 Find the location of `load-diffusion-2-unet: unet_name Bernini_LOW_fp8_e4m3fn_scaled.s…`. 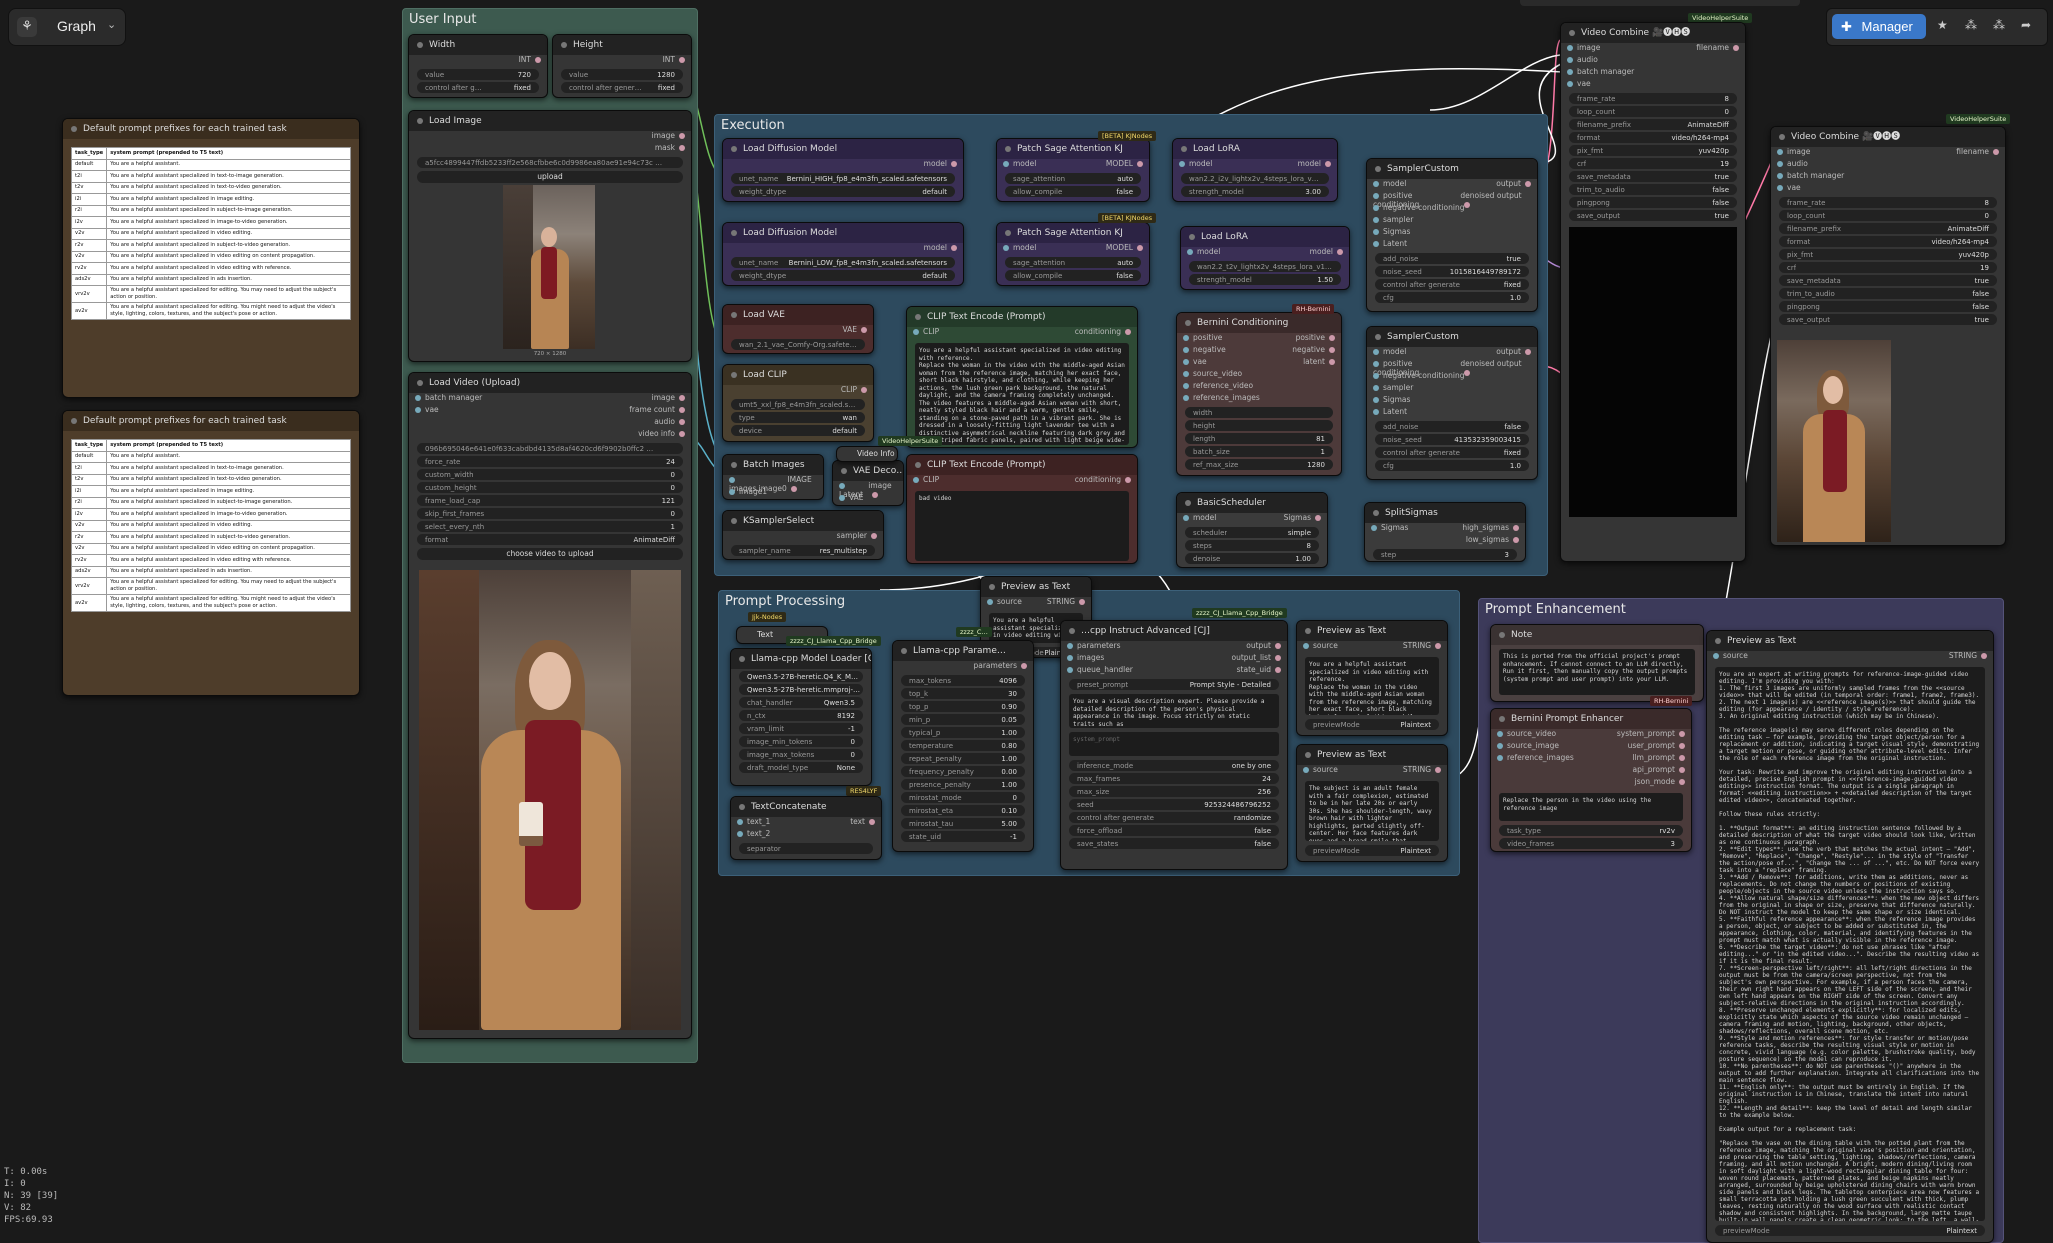

load-diffusion-2-unet: unet_name Bernini_LOW_fp8_e4m3fn_scaled.s… is located at coordinates (843, 262).